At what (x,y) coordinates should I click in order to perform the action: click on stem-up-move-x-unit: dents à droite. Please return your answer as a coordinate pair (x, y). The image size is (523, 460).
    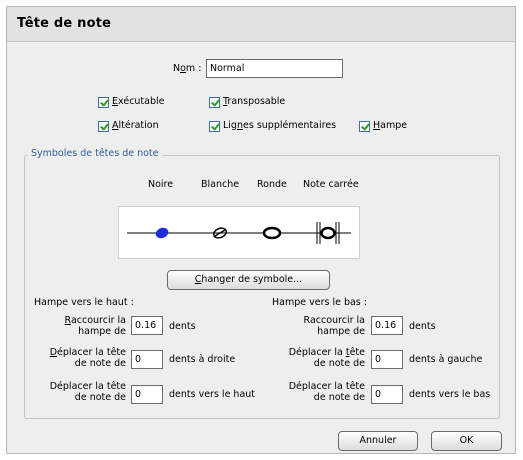
    Looking at the image, I should click on (202, 359).